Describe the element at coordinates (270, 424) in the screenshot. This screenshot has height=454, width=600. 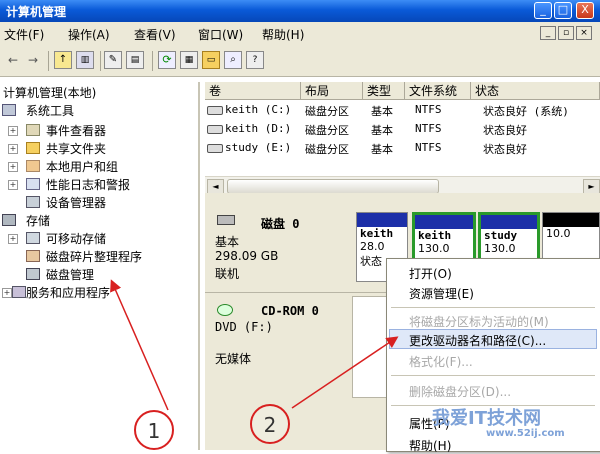
I see `annotation-circle-2: 2` at that location.